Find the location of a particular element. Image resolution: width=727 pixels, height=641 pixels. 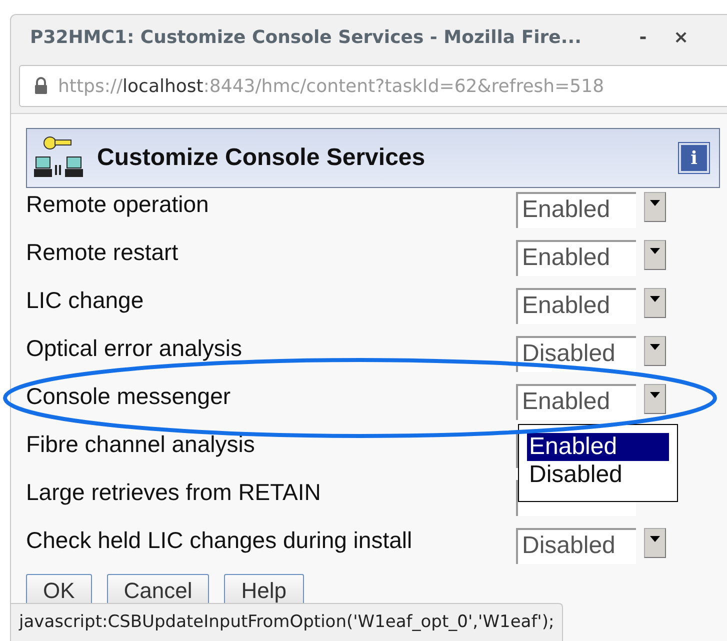

info-button: i is located at coordinates (694, 158).